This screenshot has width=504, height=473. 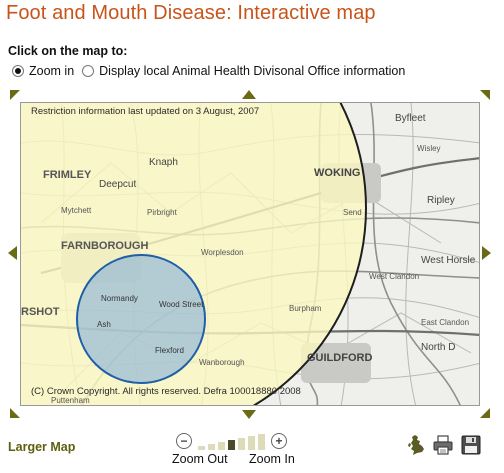 I want to click on label-frimley: FRIMLEY, so click(x=67, y=175).